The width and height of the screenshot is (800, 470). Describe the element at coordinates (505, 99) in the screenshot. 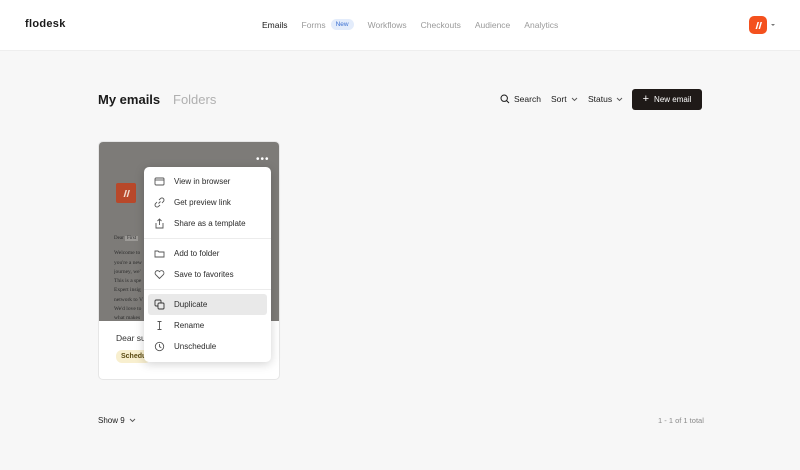

I see `search-icon` at that location.